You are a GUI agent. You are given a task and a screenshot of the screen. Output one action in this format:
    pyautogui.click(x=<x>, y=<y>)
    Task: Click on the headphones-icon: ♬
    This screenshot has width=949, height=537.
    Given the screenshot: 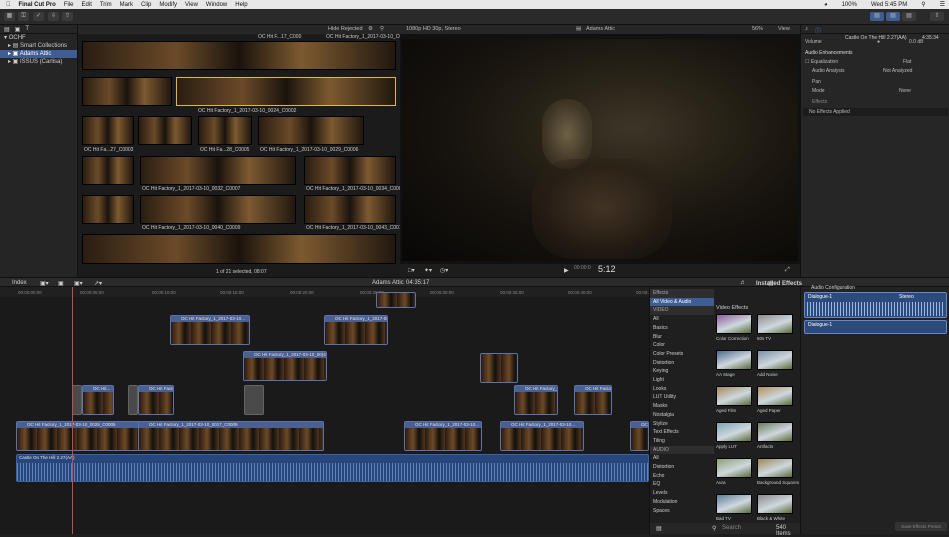 What is the action you would take?
    pyautogui.click(x=743, y=283)
    